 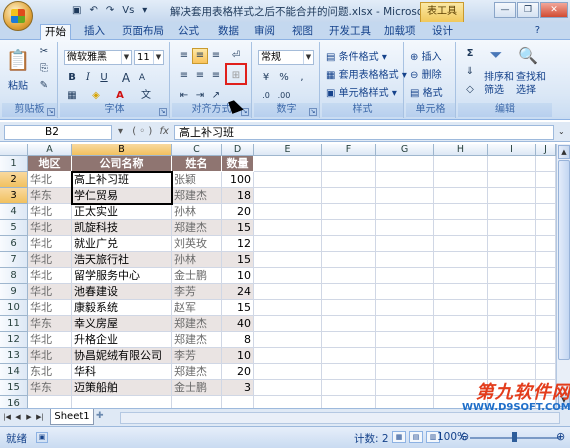 What do you see at coordinates (197, 308) in the screenshot?
I see `table-cell: 赵军` at bounding box center [197, 308].